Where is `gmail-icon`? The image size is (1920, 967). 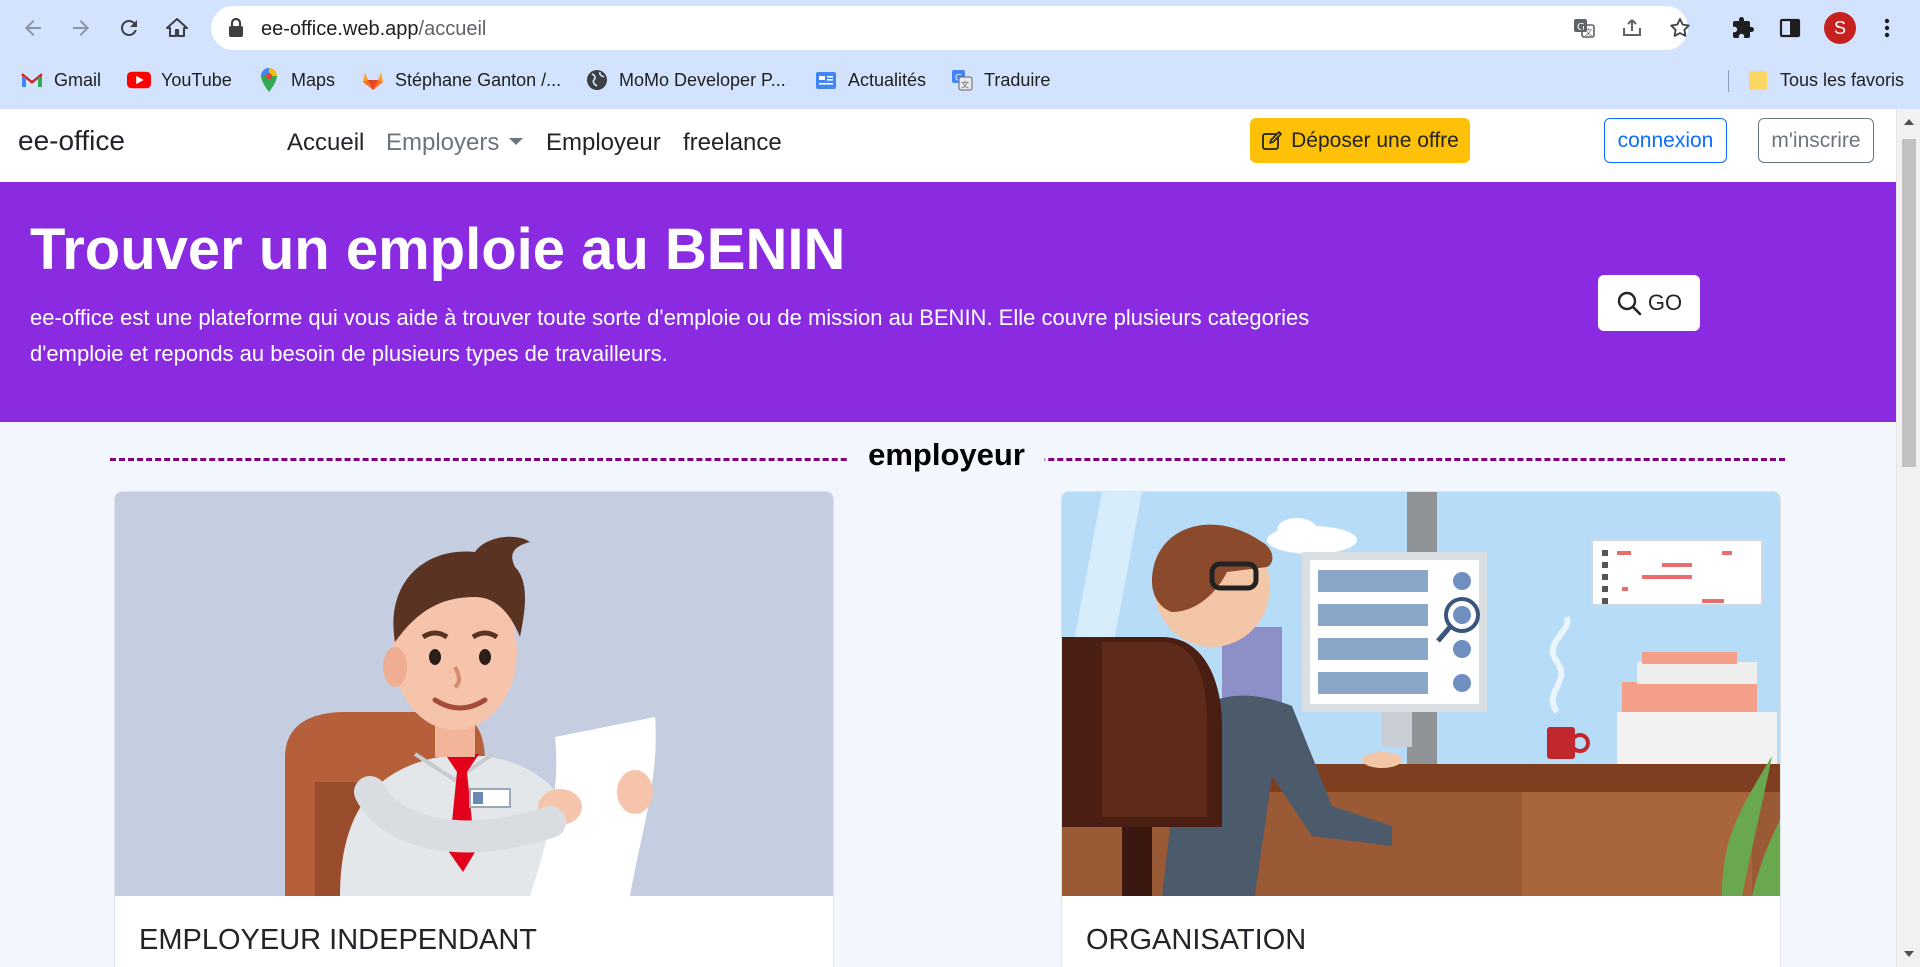 gmail-icon is located at coordinates (32, 80).